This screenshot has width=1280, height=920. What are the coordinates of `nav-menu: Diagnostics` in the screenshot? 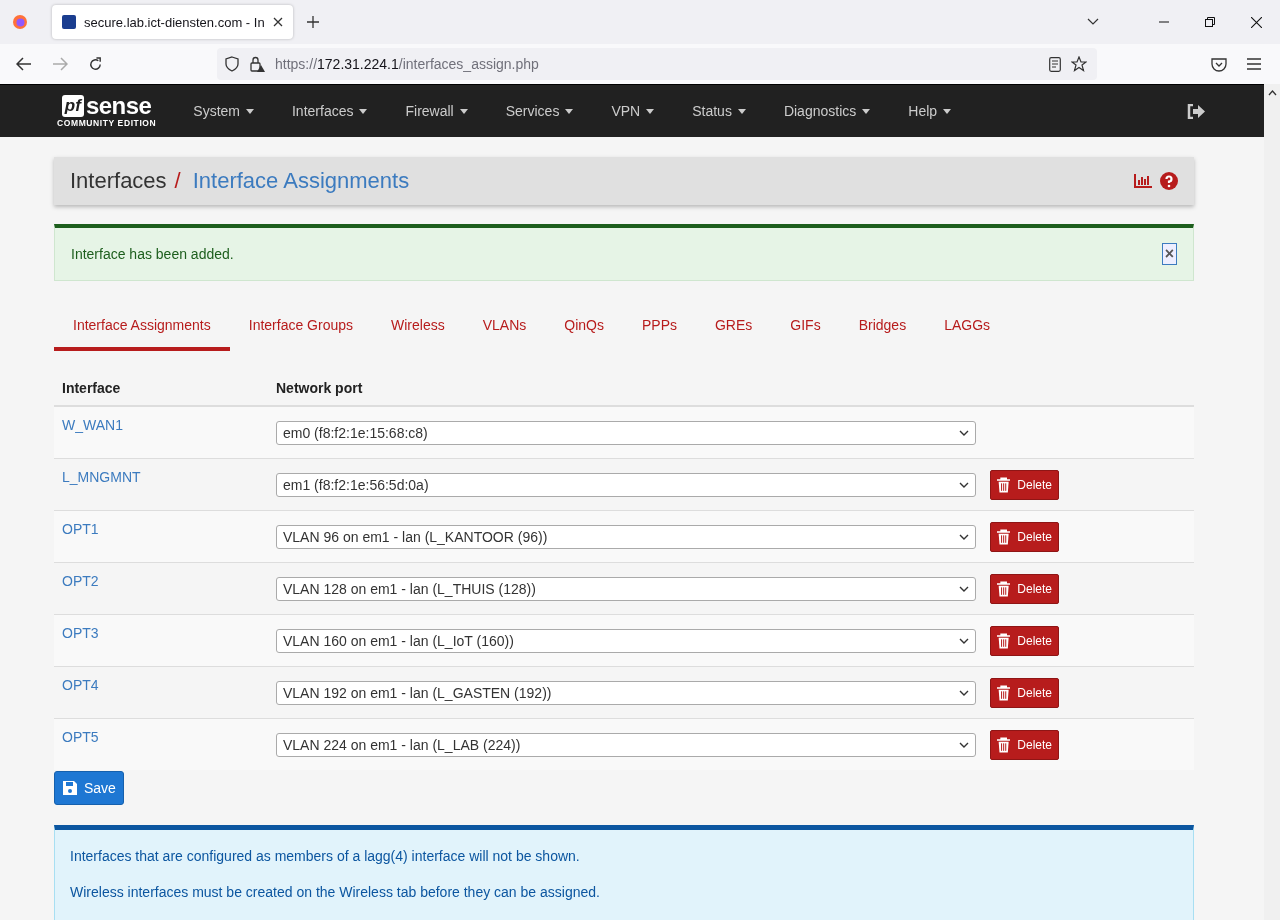 It's located at (827, 111).